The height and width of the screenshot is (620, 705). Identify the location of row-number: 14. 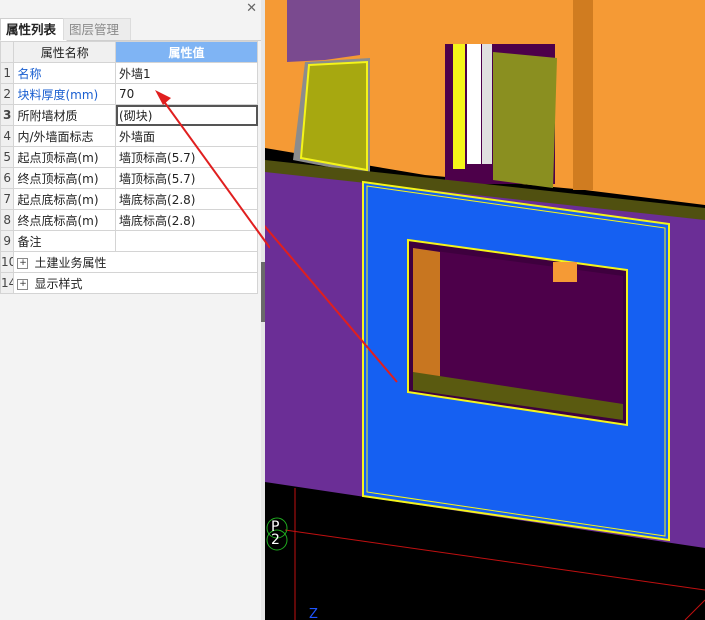
(7, 283).